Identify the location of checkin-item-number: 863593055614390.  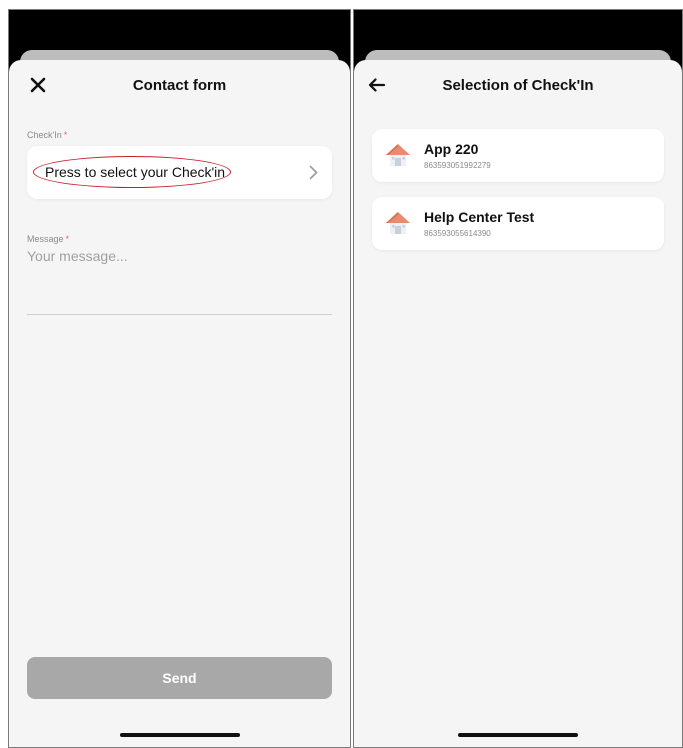
(457, 233).